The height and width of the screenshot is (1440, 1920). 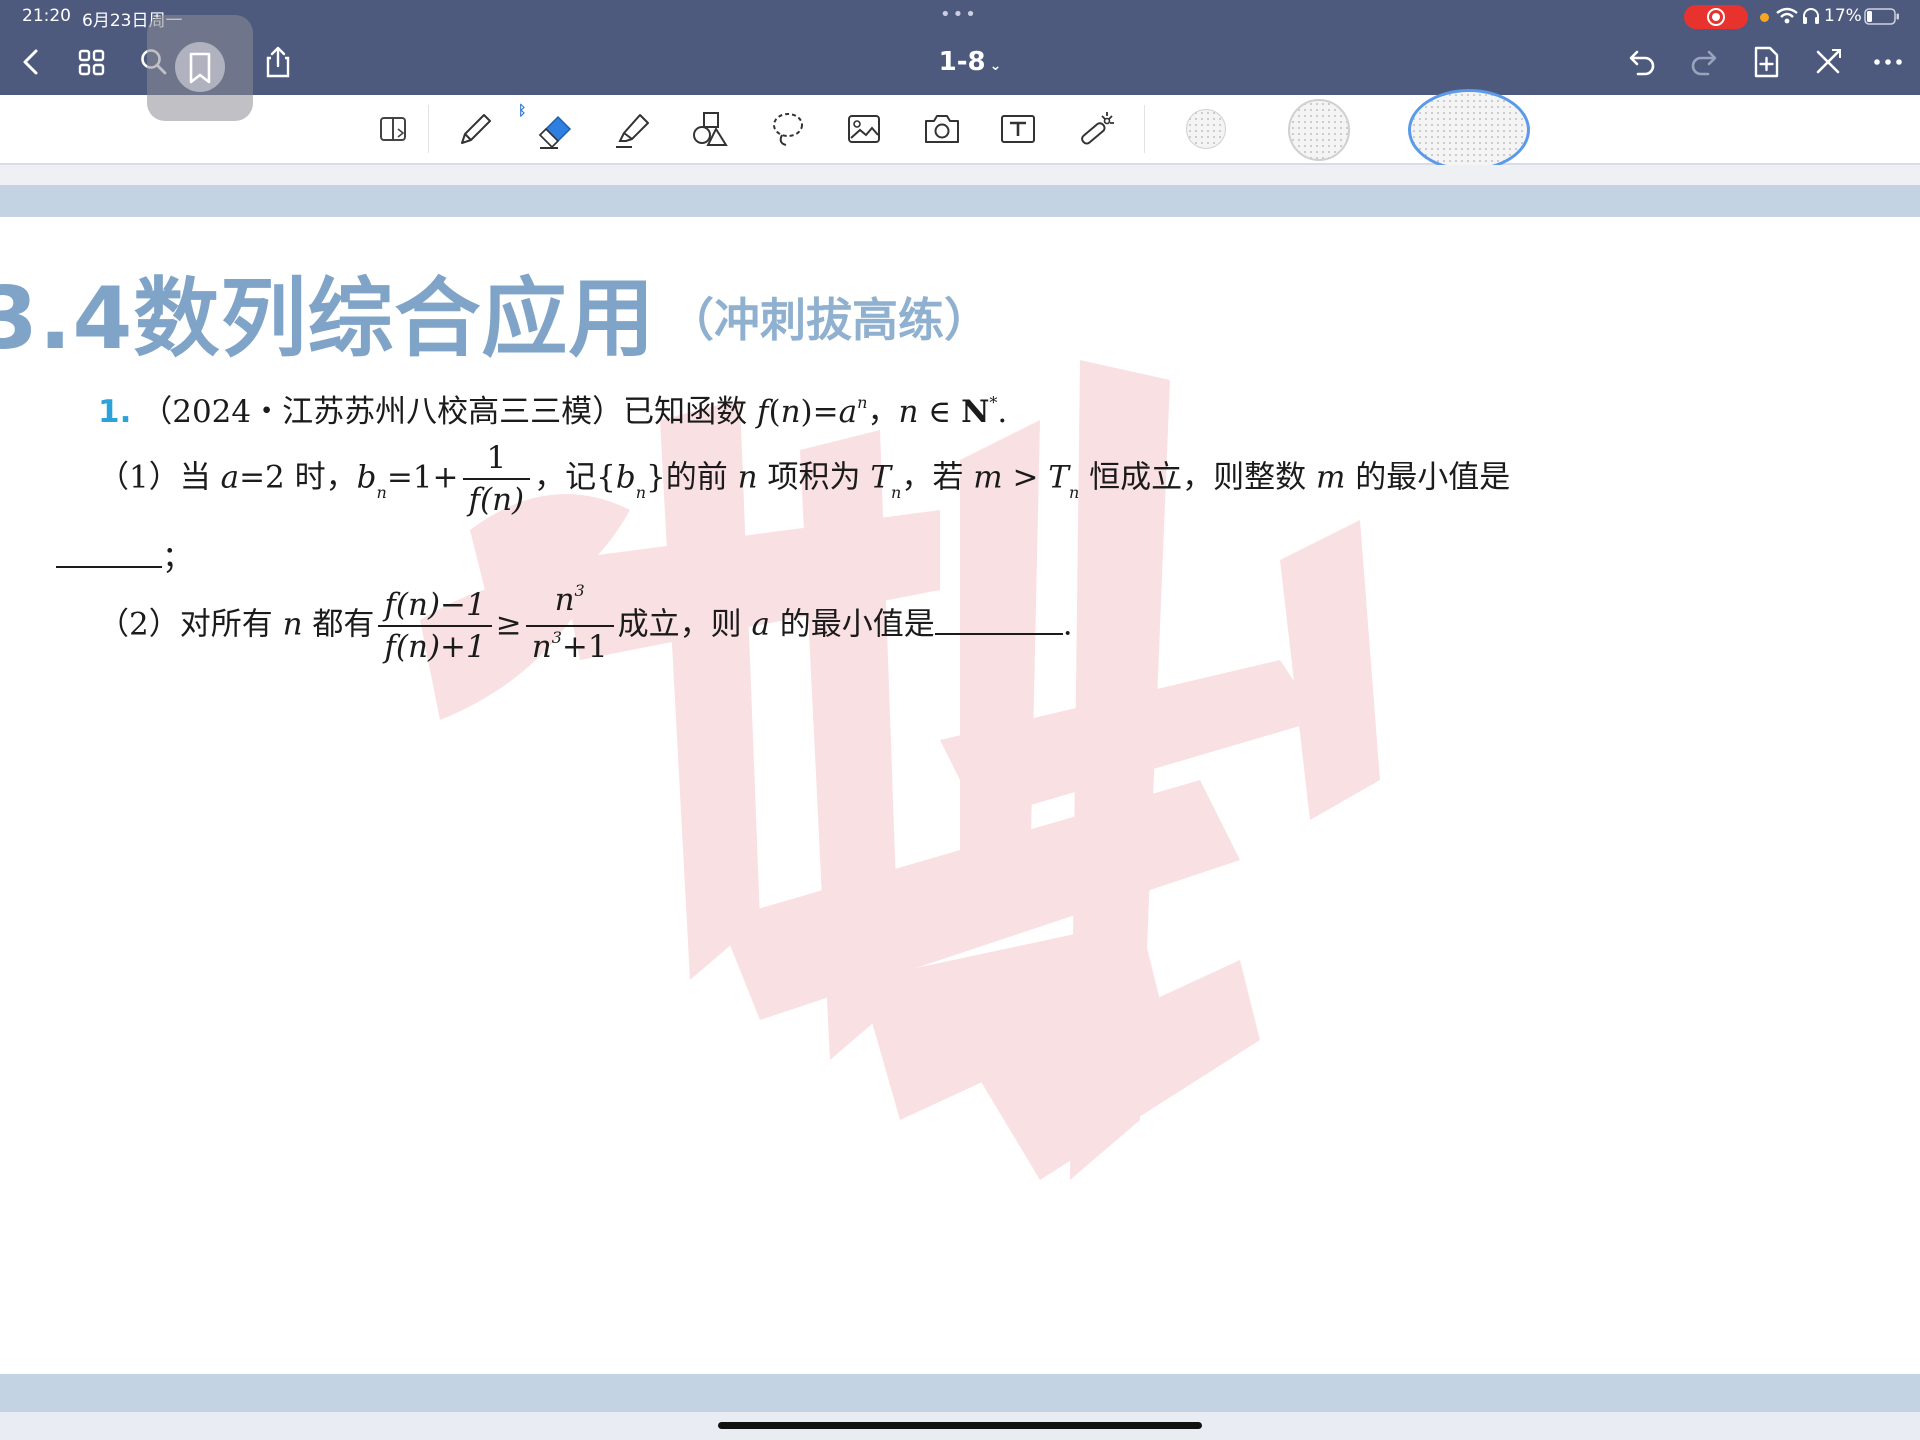 I want to click on battery-percentage: 17%, so click(x=1843, y=16).